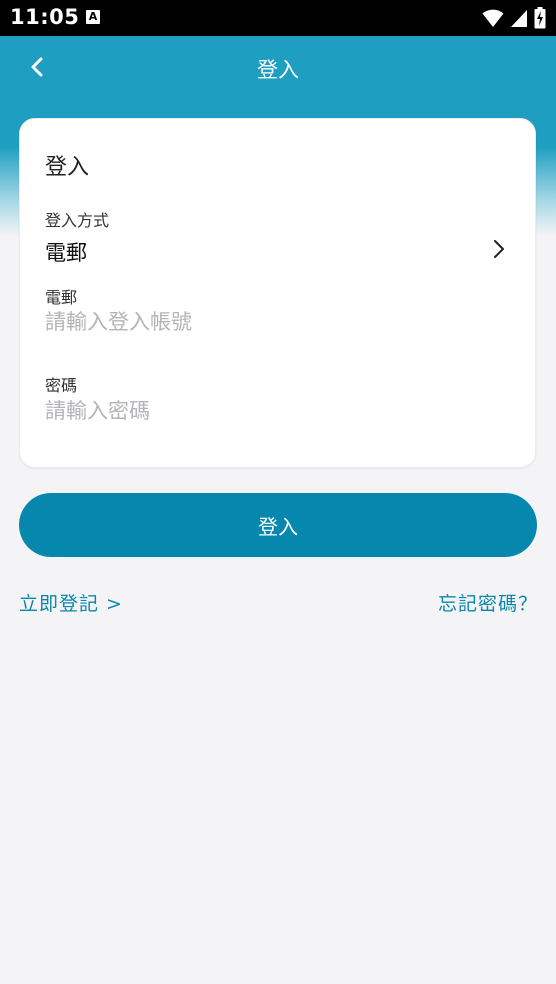 This screenshot has height=984, width=556. Describe the element at coordinates (45, 17) in the screenshot. I see `status-time: 11:05` at that location.